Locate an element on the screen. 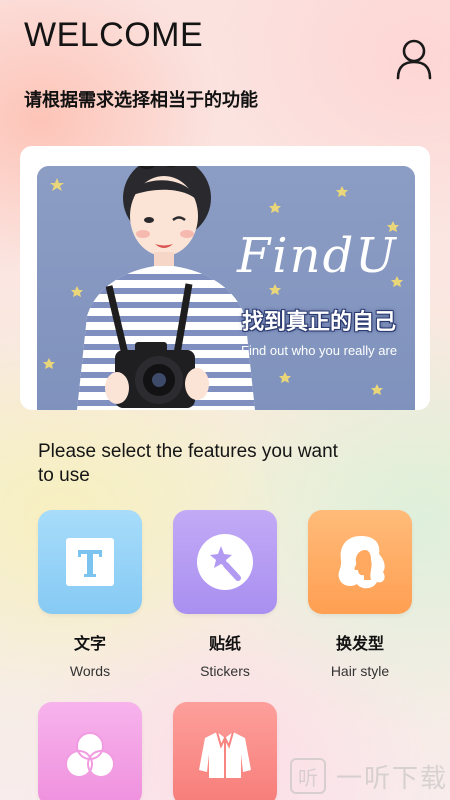 The height and width of the screenshot is (800, 450). watermark: 听 一听下载 is located at coordinates (369, 776).